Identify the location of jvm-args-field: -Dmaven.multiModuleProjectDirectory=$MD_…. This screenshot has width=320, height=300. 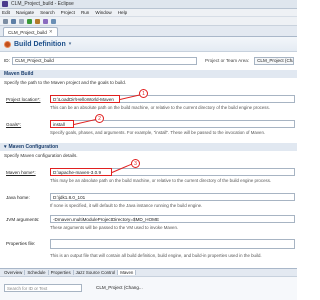
(172, 219).